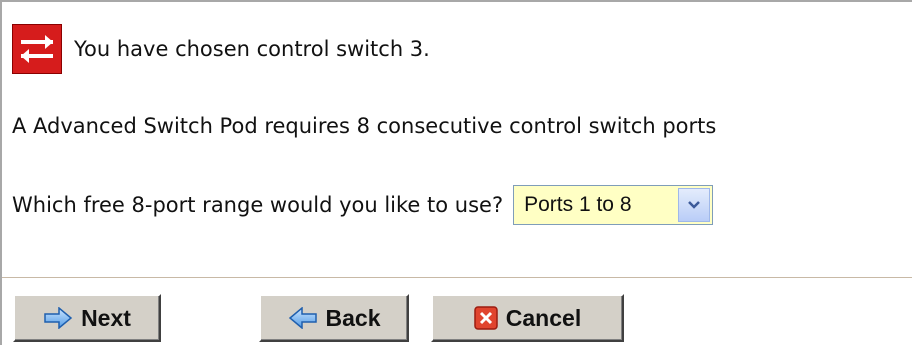 This screenshot has width=912, height=345. What do you see at coordinates (58, 318) in the screenshot?
I see `arrow-right-icon` at bounding box center [58, 318].